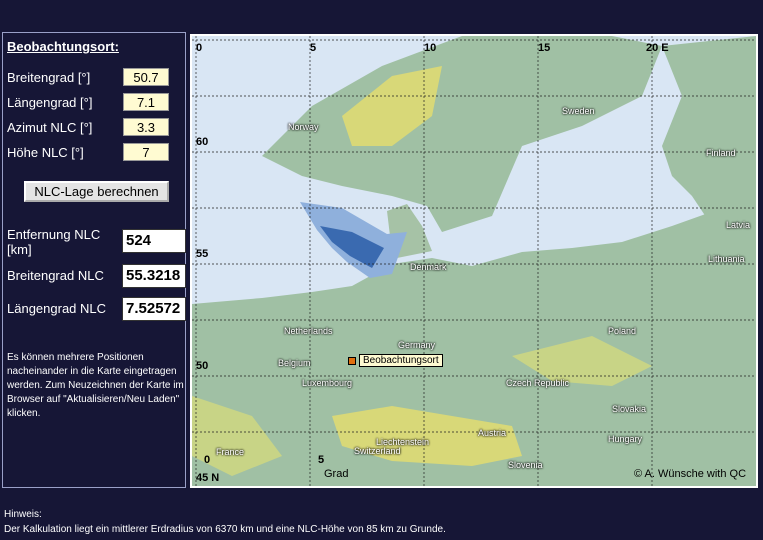 The image size is (763, 540). What do you see at coordinates (146, 127) in the screenshot?
I see `azimuth-input: 3.3` at bounding box center [146, 127].